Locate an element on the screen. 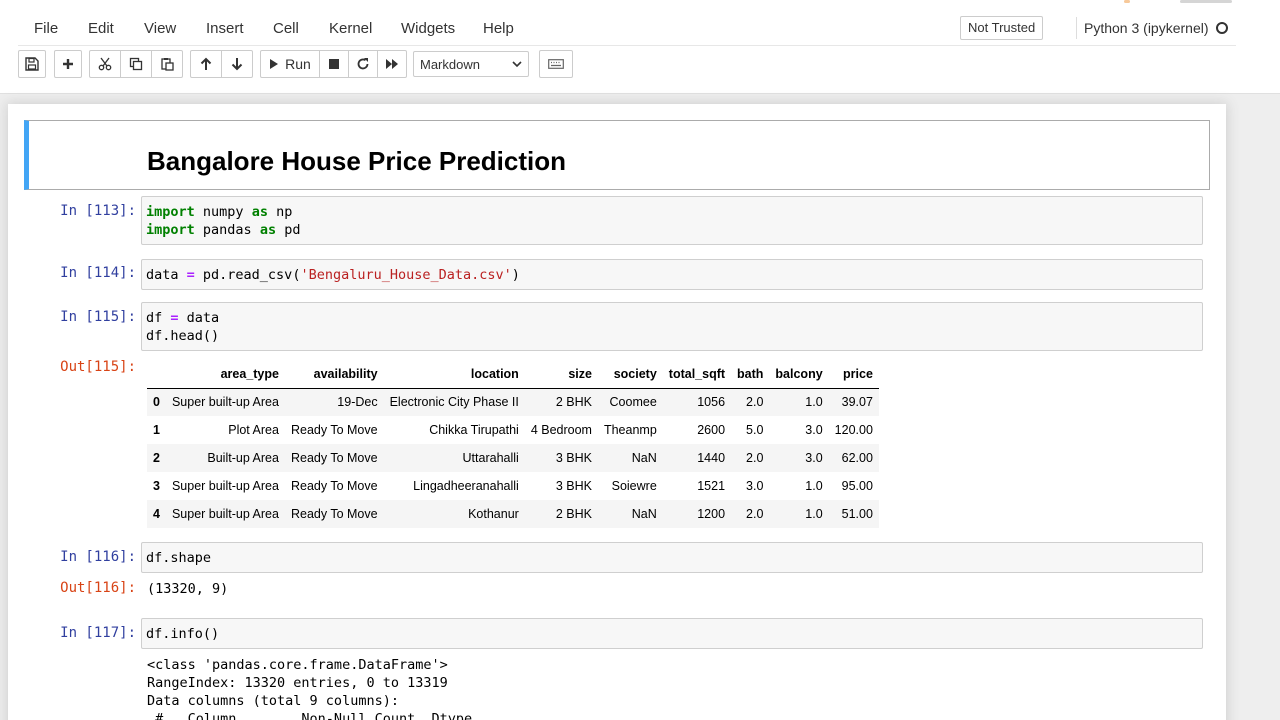 The height and width of the screenshot is (720, 1280). arrow-up-icon is located at coordinates (206, 63).